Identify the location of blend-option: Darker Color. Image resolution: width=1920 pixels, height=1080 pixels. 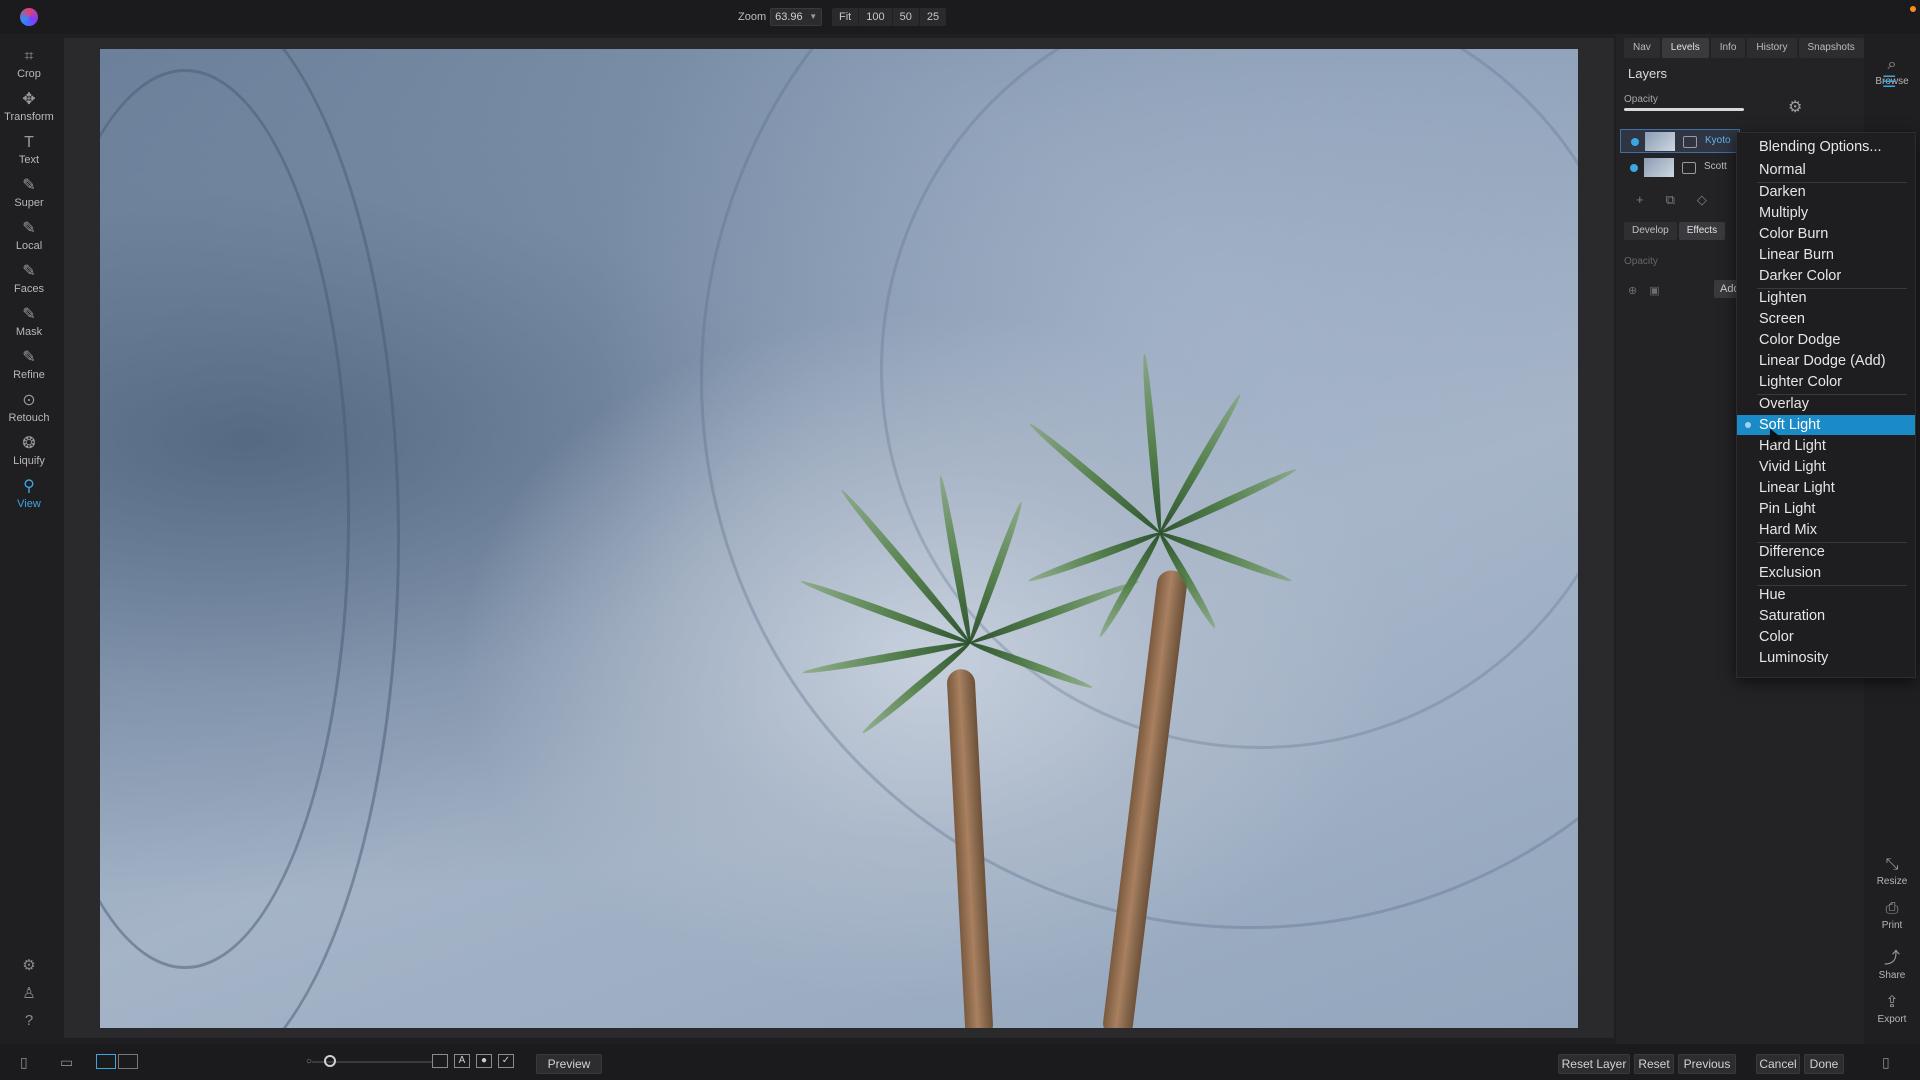
(1826, 276).